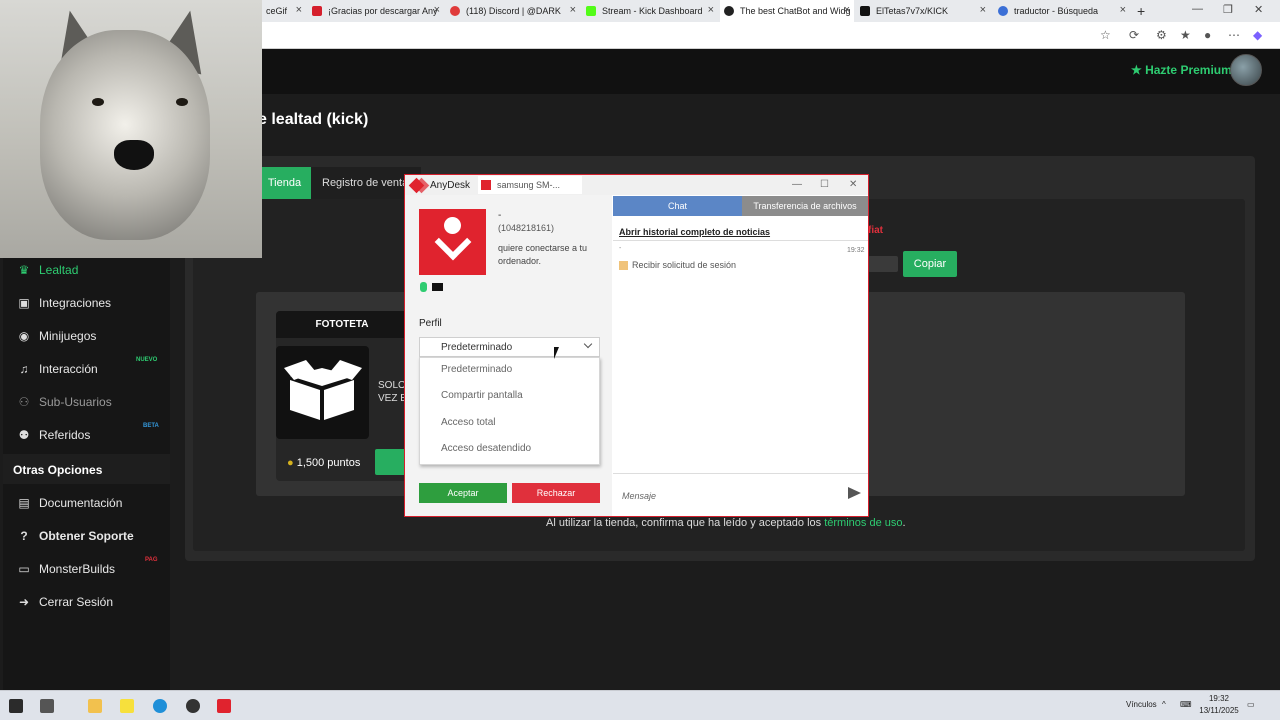  I want to click on extensions-icon: ⚙, so click(1161, 35).